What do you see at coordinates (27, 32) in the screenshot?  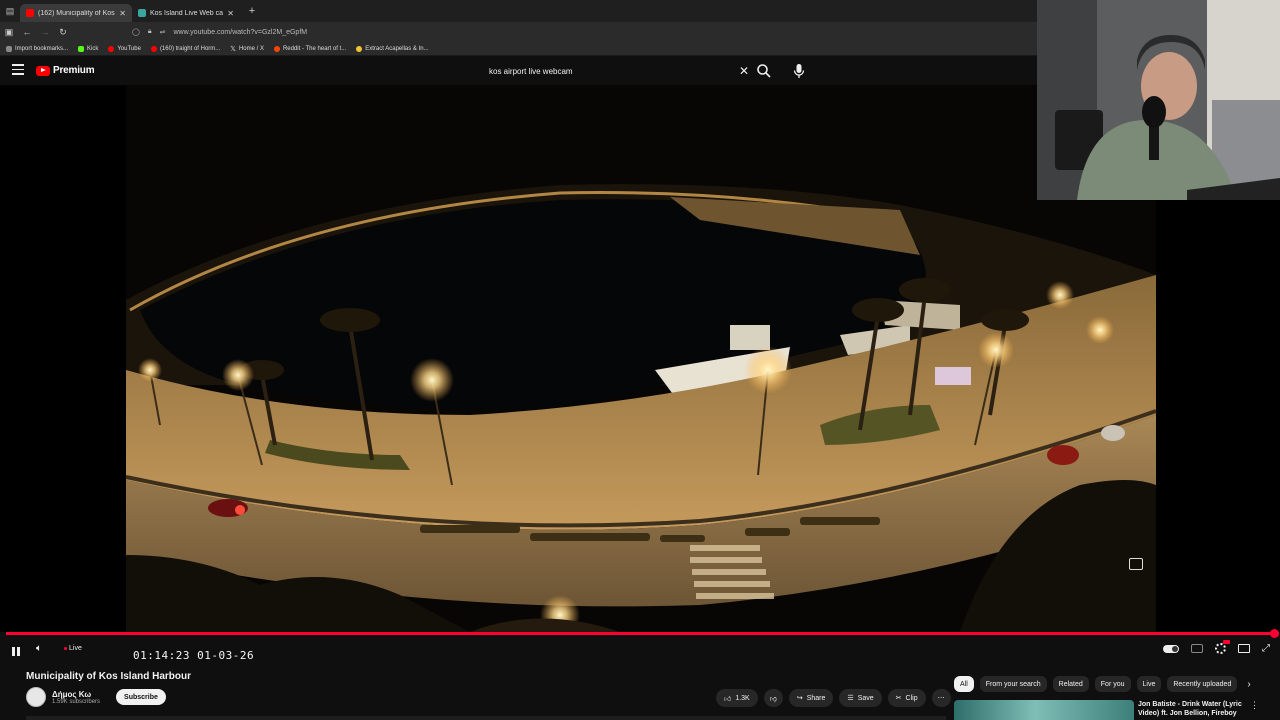 I see `back-icon: ←` at bounding box center [27, 32].